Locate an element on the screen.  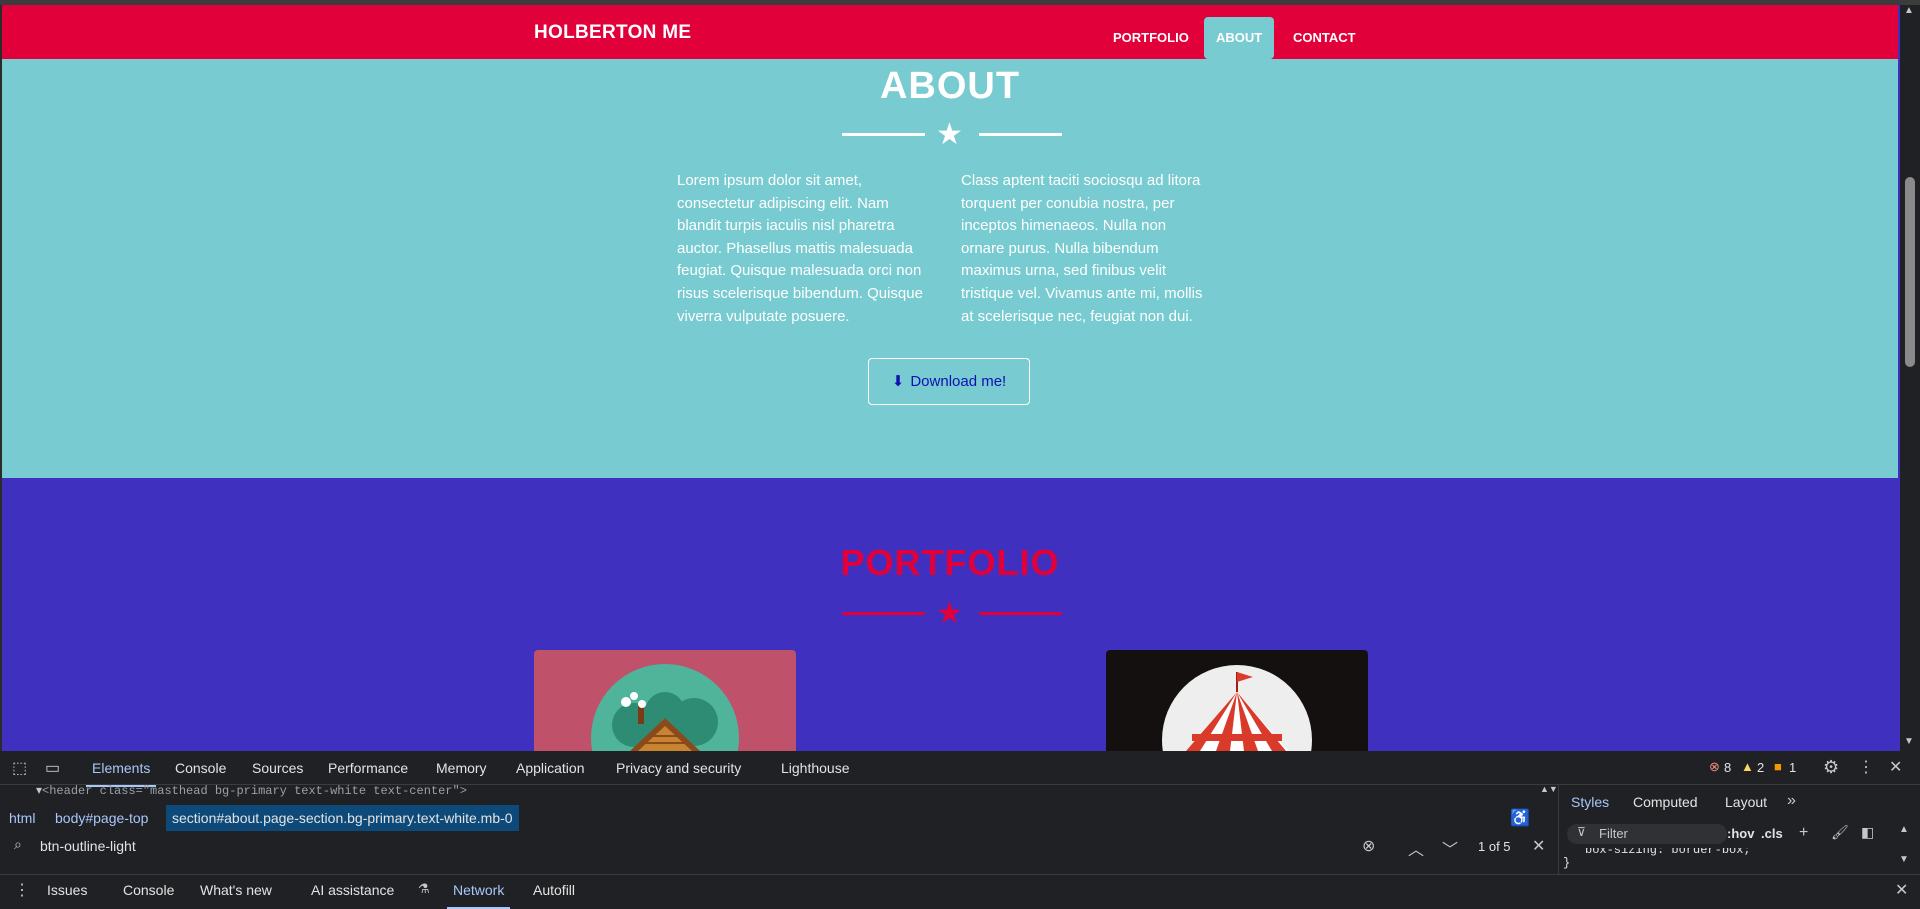
drawer-tab-network: Network is located at coordinates (478, 895).